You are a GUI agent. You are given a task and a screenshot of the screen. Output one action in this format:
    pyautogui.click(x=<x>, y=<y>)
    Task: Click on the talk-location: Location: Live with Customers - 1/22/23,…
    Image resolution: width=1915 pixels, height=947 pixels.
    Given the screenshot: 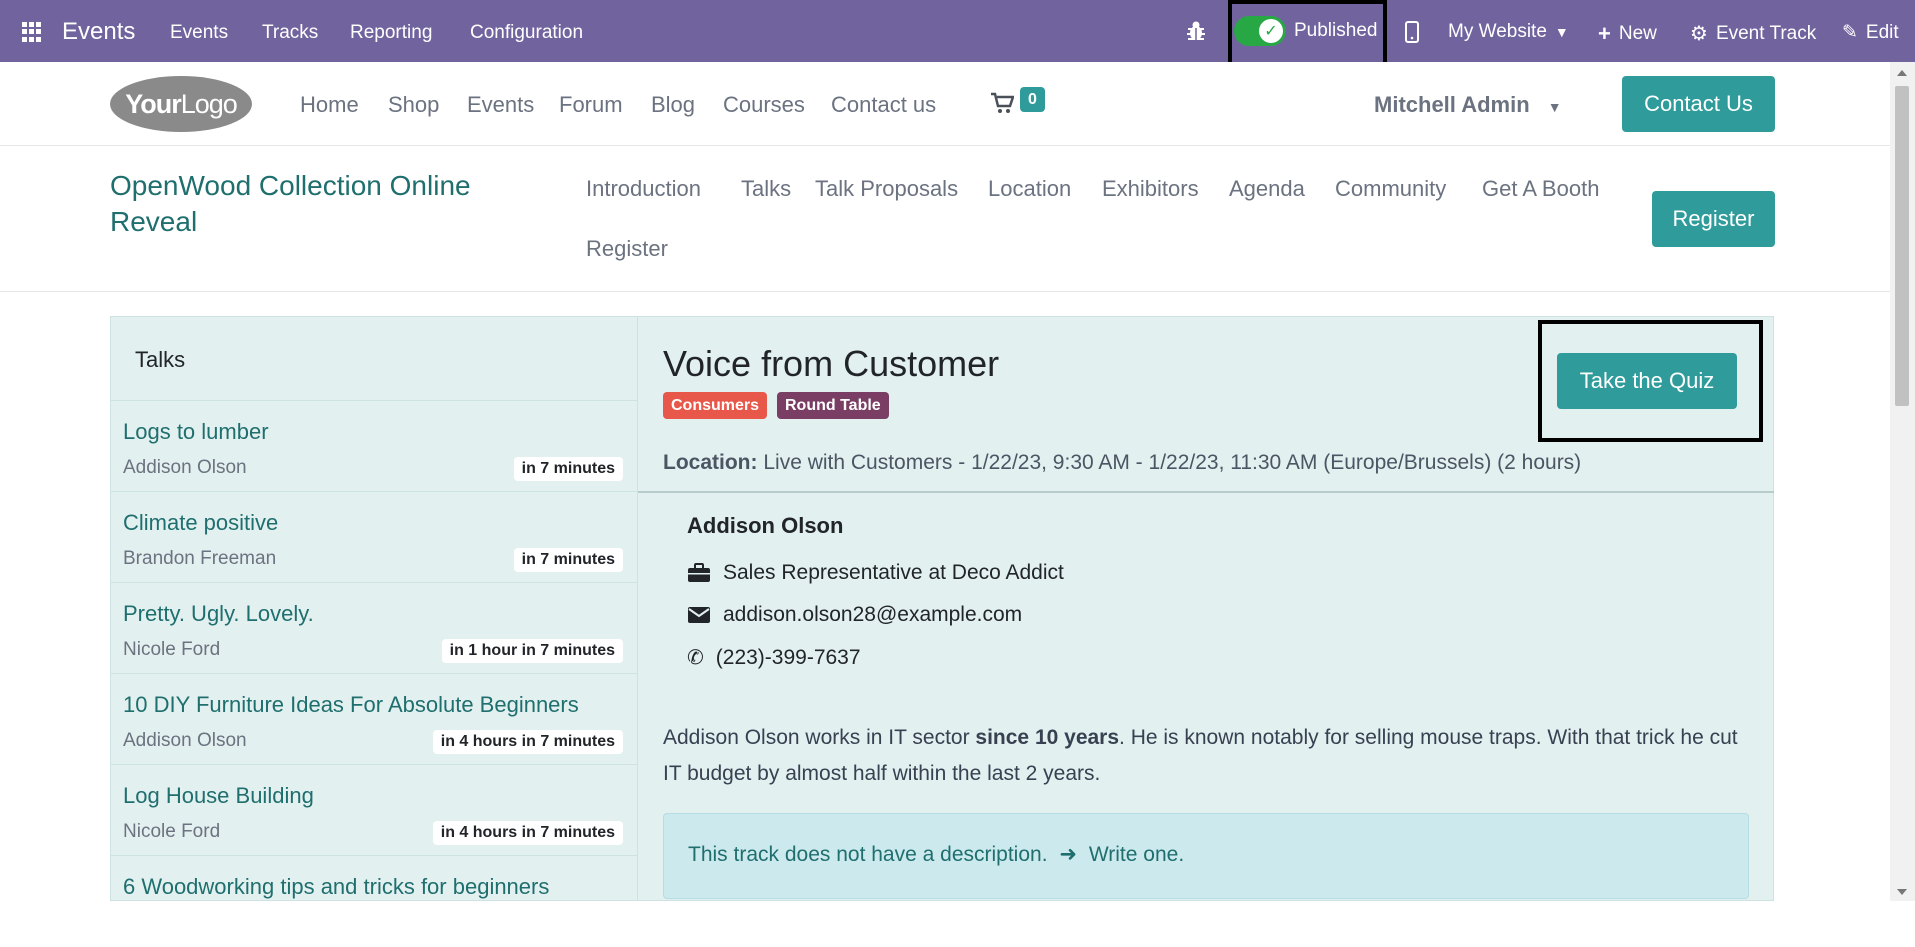 What is the action you would take?
    pyautogui.click(x=1122, y=463)
    